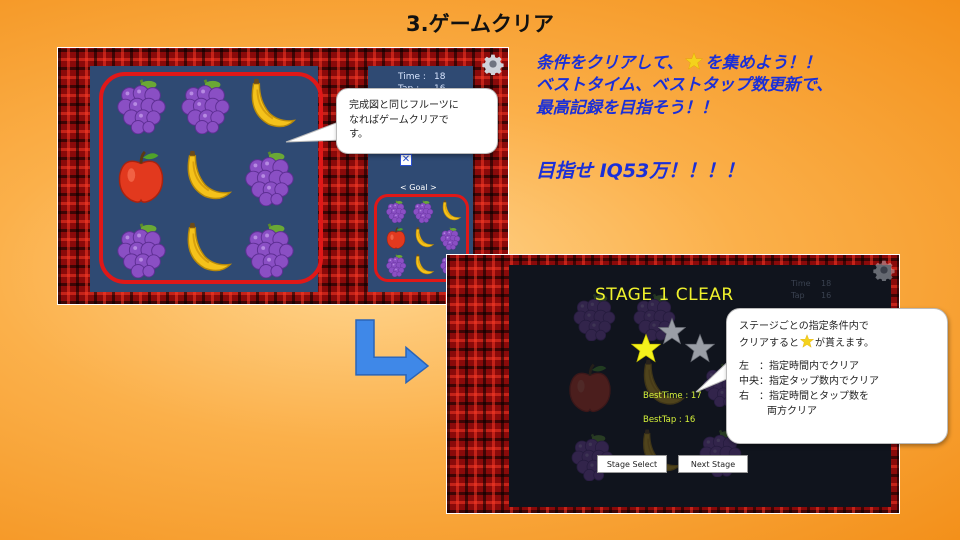 The width and height of the screenshot is (960, 540). I want to click on callout-line: クリアすると が貰えます。, so click(837, 342).